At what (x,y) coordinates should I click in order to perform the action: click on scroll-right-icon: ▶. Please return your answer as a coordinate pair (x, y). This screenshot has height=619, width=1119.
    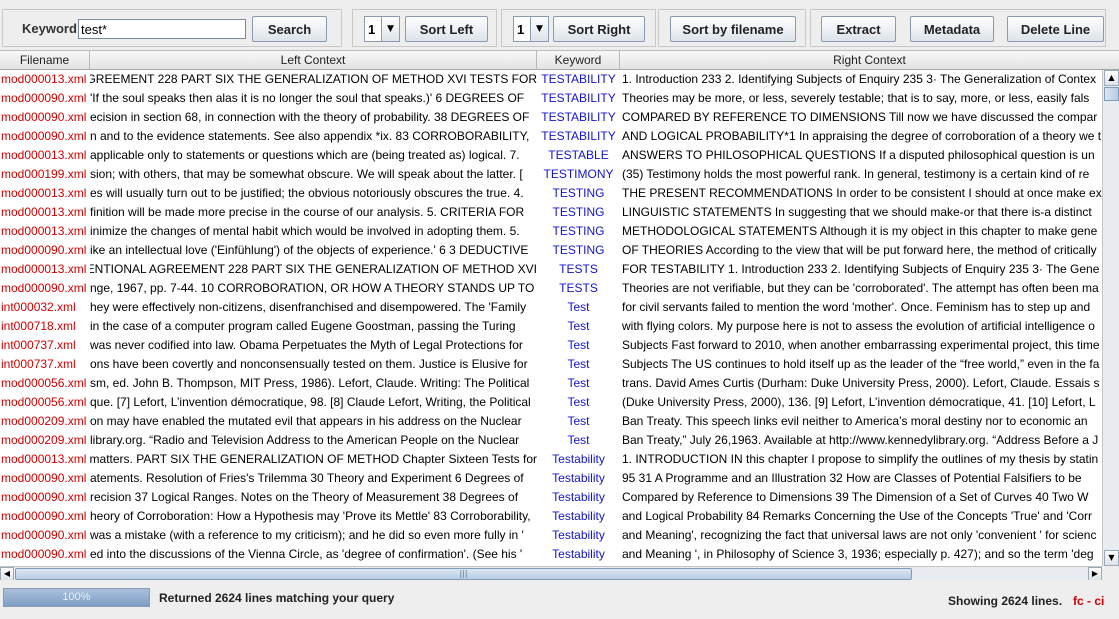
    Looking at the image, I should click on (1095, 574).